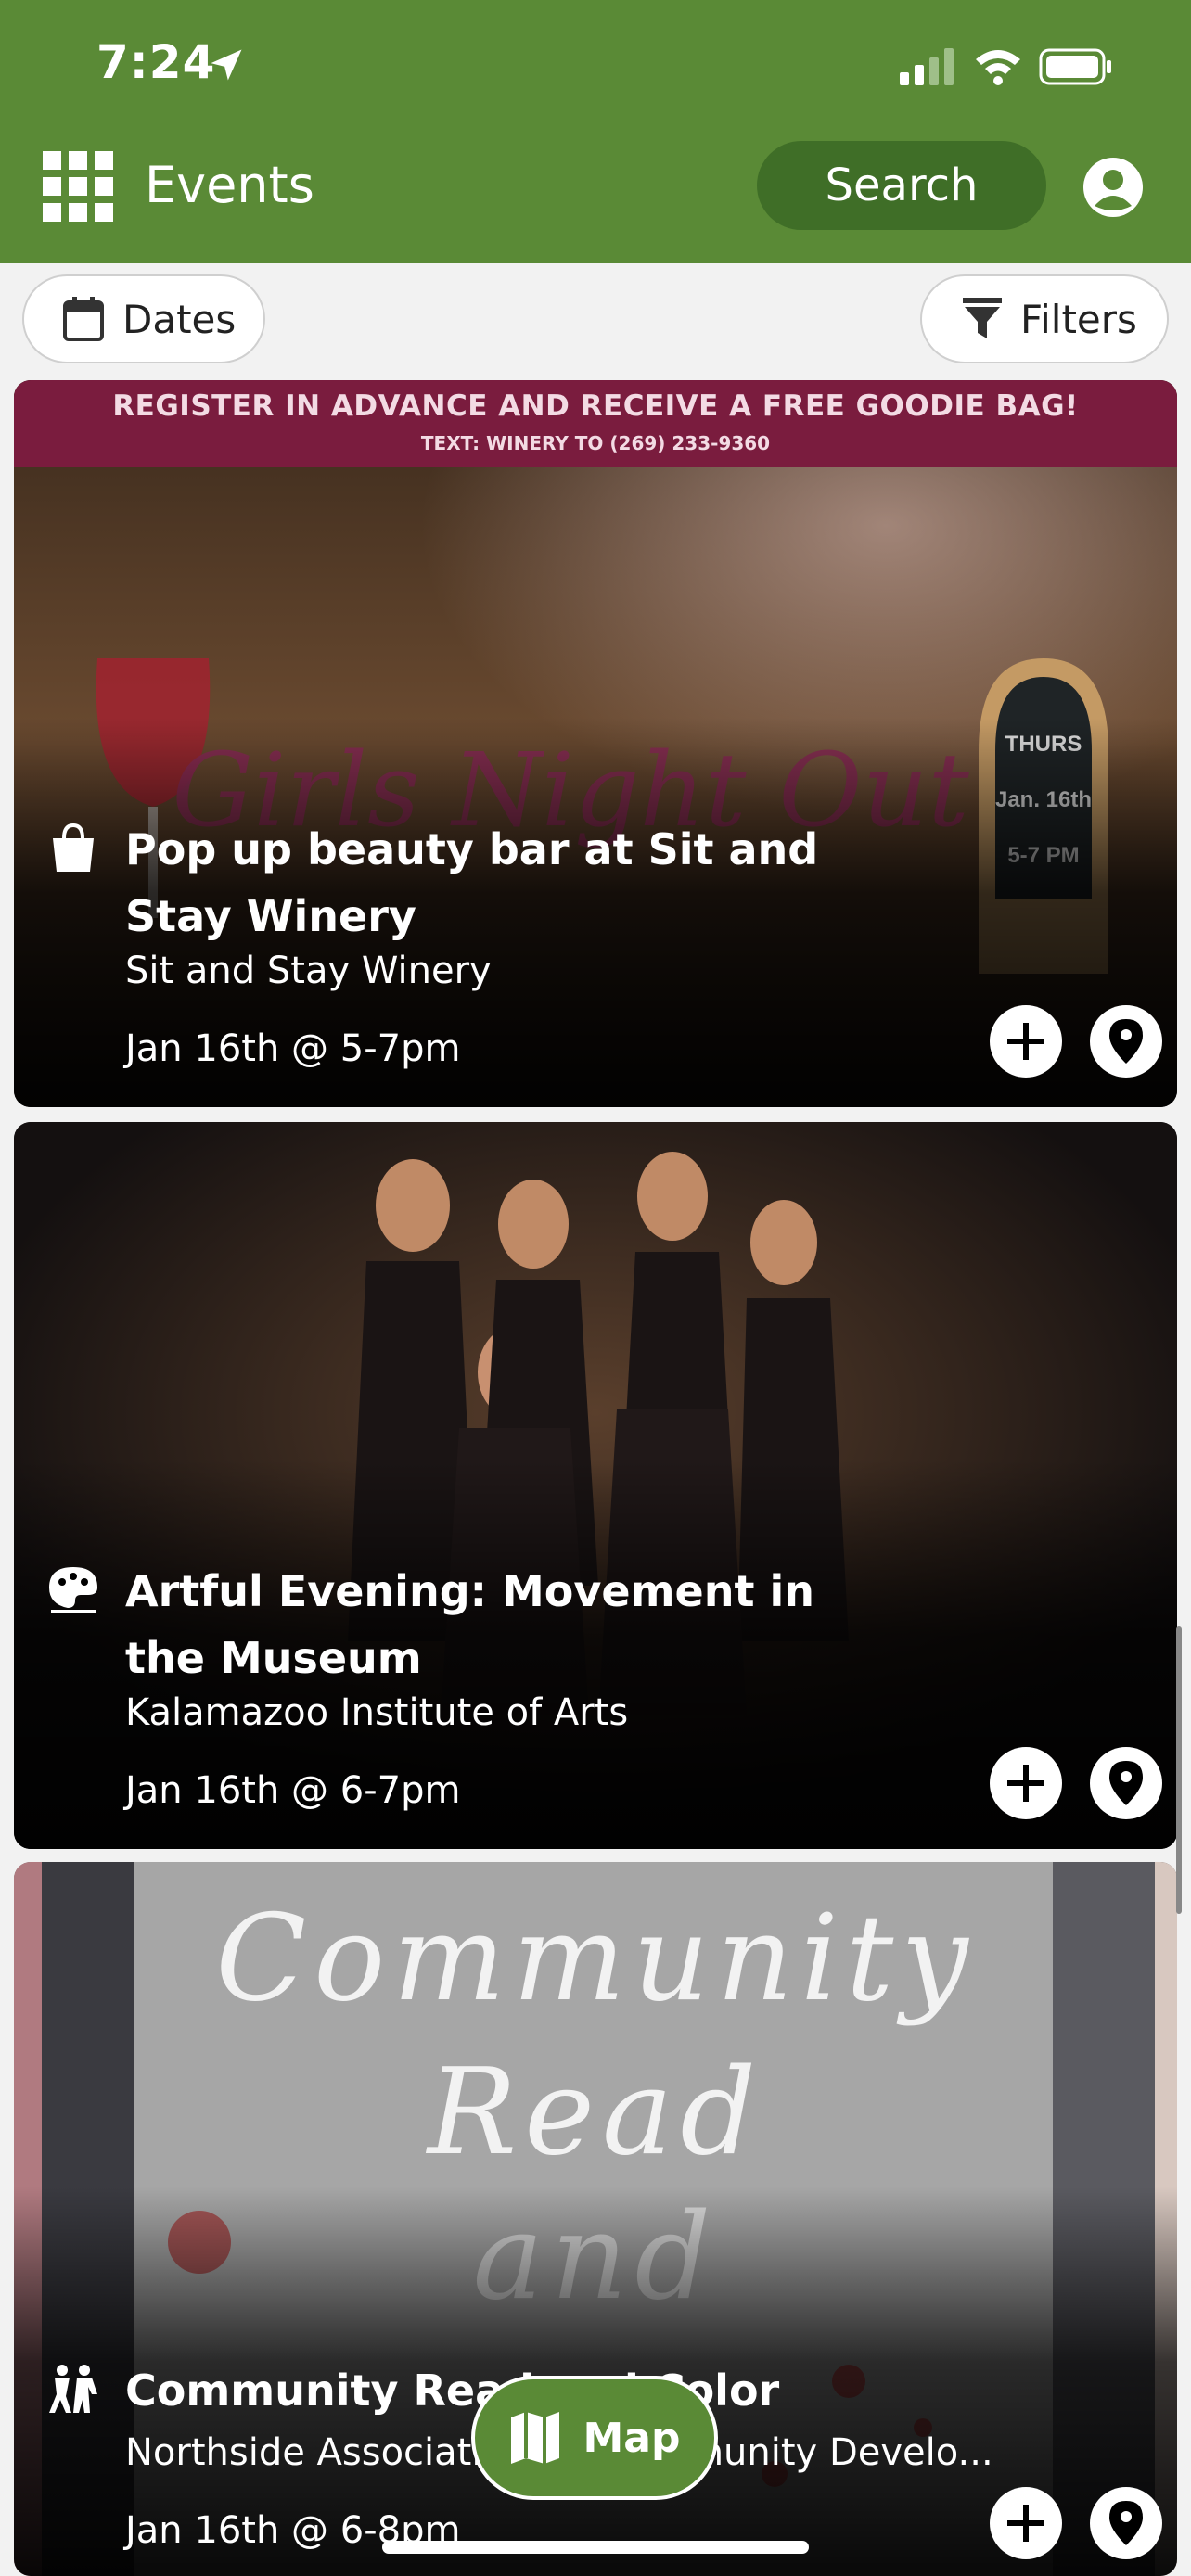 Image resolution: width=1191 pixels, height=2576 pixels. I want to click on shopping-bag-icon, so click(73, 847).